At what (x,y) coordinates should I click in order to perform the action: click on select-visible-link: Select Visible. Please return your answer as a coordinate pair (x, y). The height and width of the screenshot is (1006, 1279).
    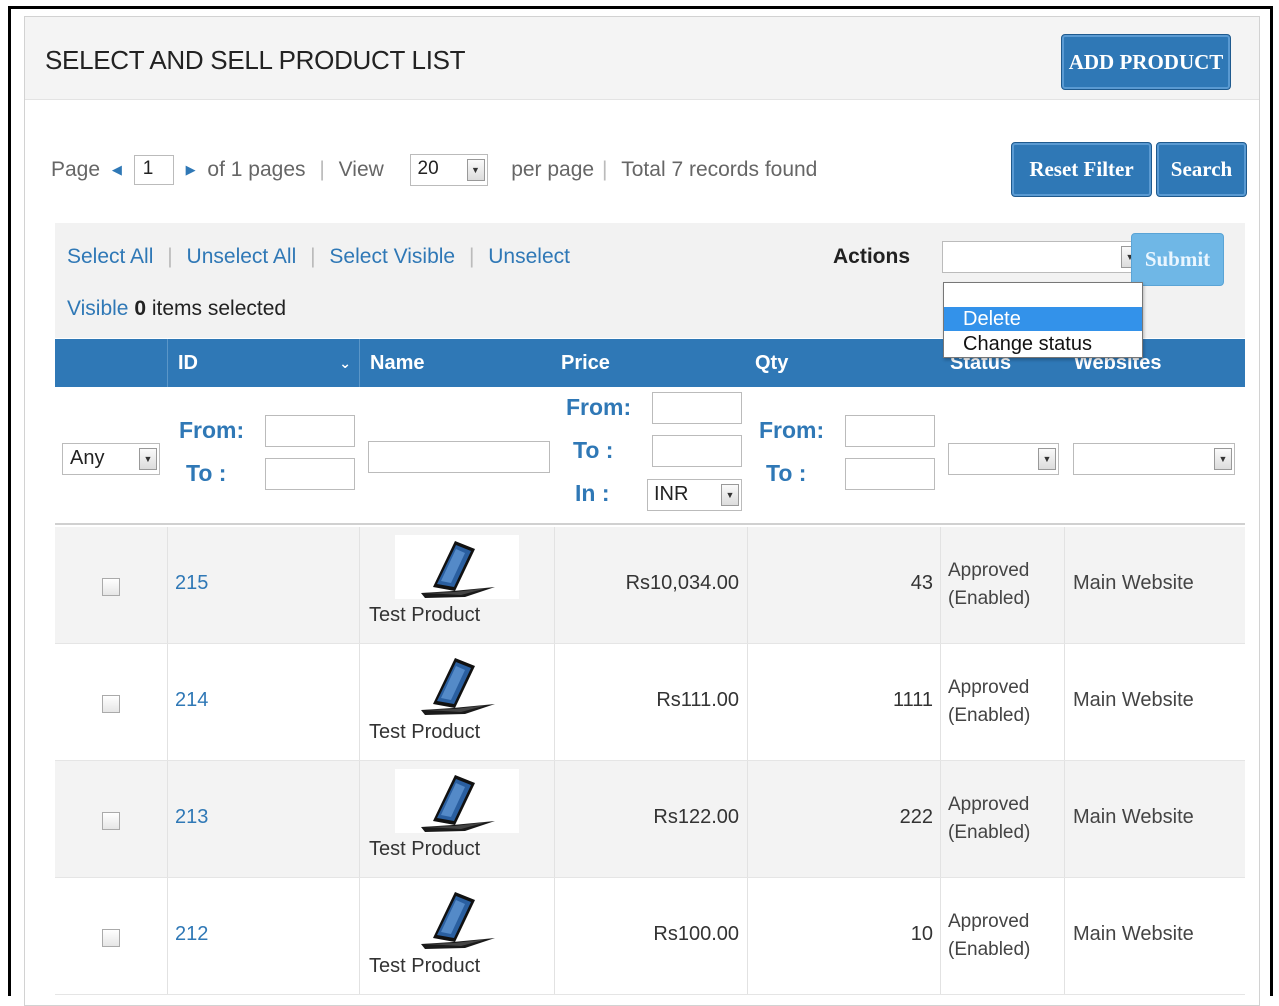
    Looking at the image, I should click on (392, 256).